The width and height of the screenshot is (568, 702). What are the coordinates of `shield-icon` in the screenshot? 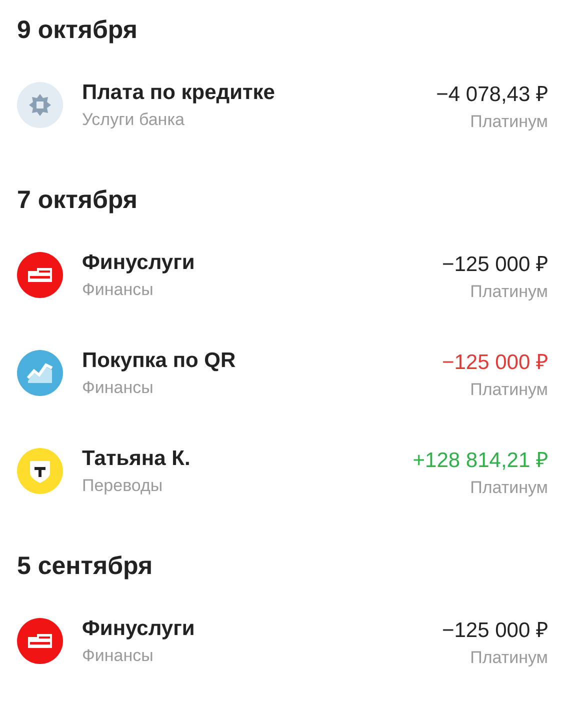 It's located at (40, 471).